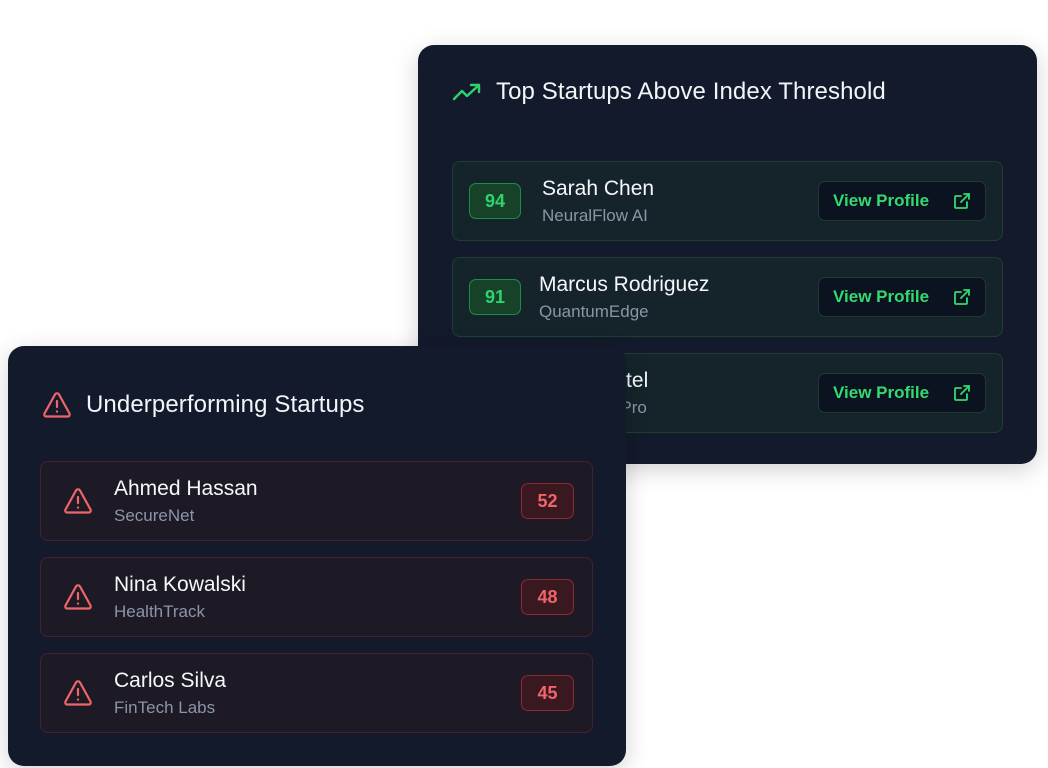 The width and height of the screenshot is (1048, 768). Describe the element at coordinates (165, 707) in the screenshot. I see `company-name: FinTech Labs` at that location.